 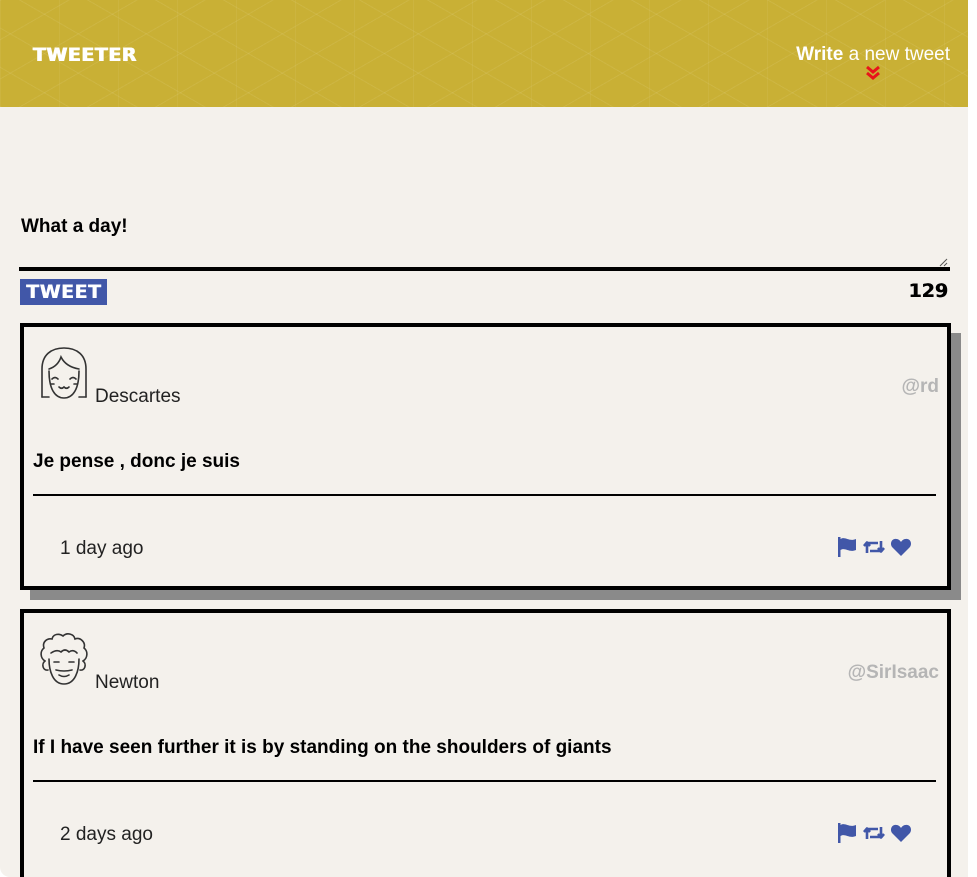 I want to click on curly-hair-avatar-icon, so click(x=64, y=659).